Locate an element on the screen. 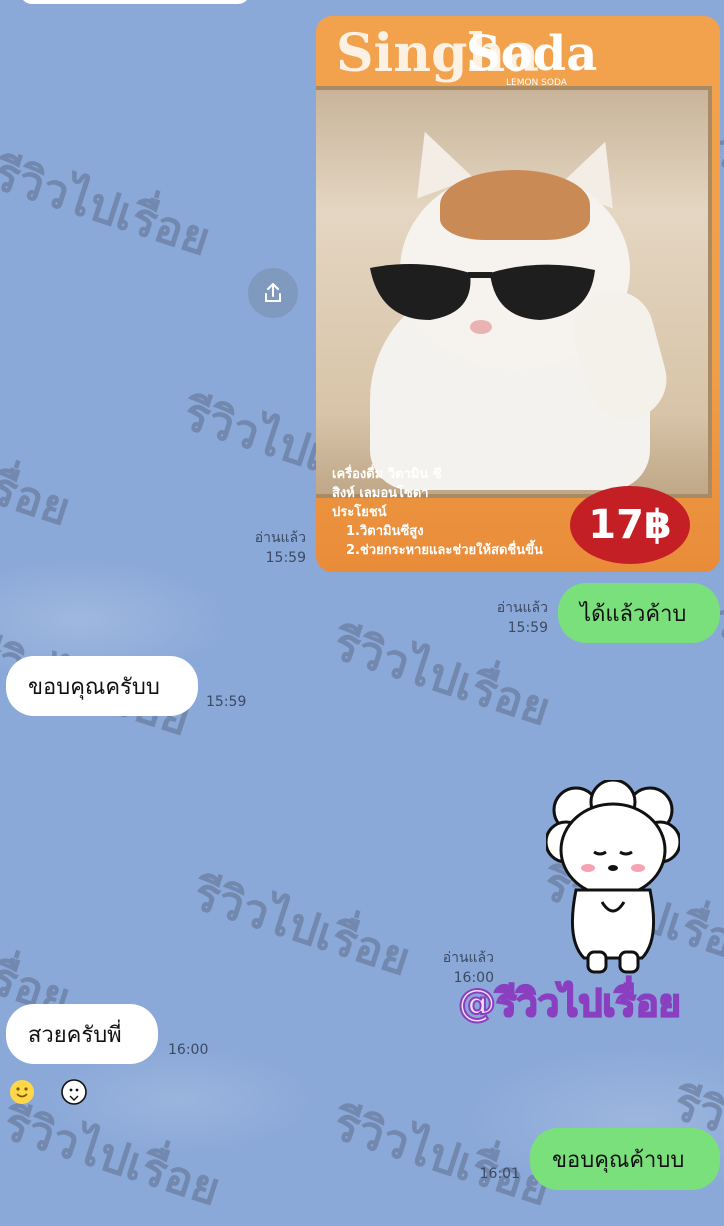  soda-label: Soda is located at coordinates (532, 54).